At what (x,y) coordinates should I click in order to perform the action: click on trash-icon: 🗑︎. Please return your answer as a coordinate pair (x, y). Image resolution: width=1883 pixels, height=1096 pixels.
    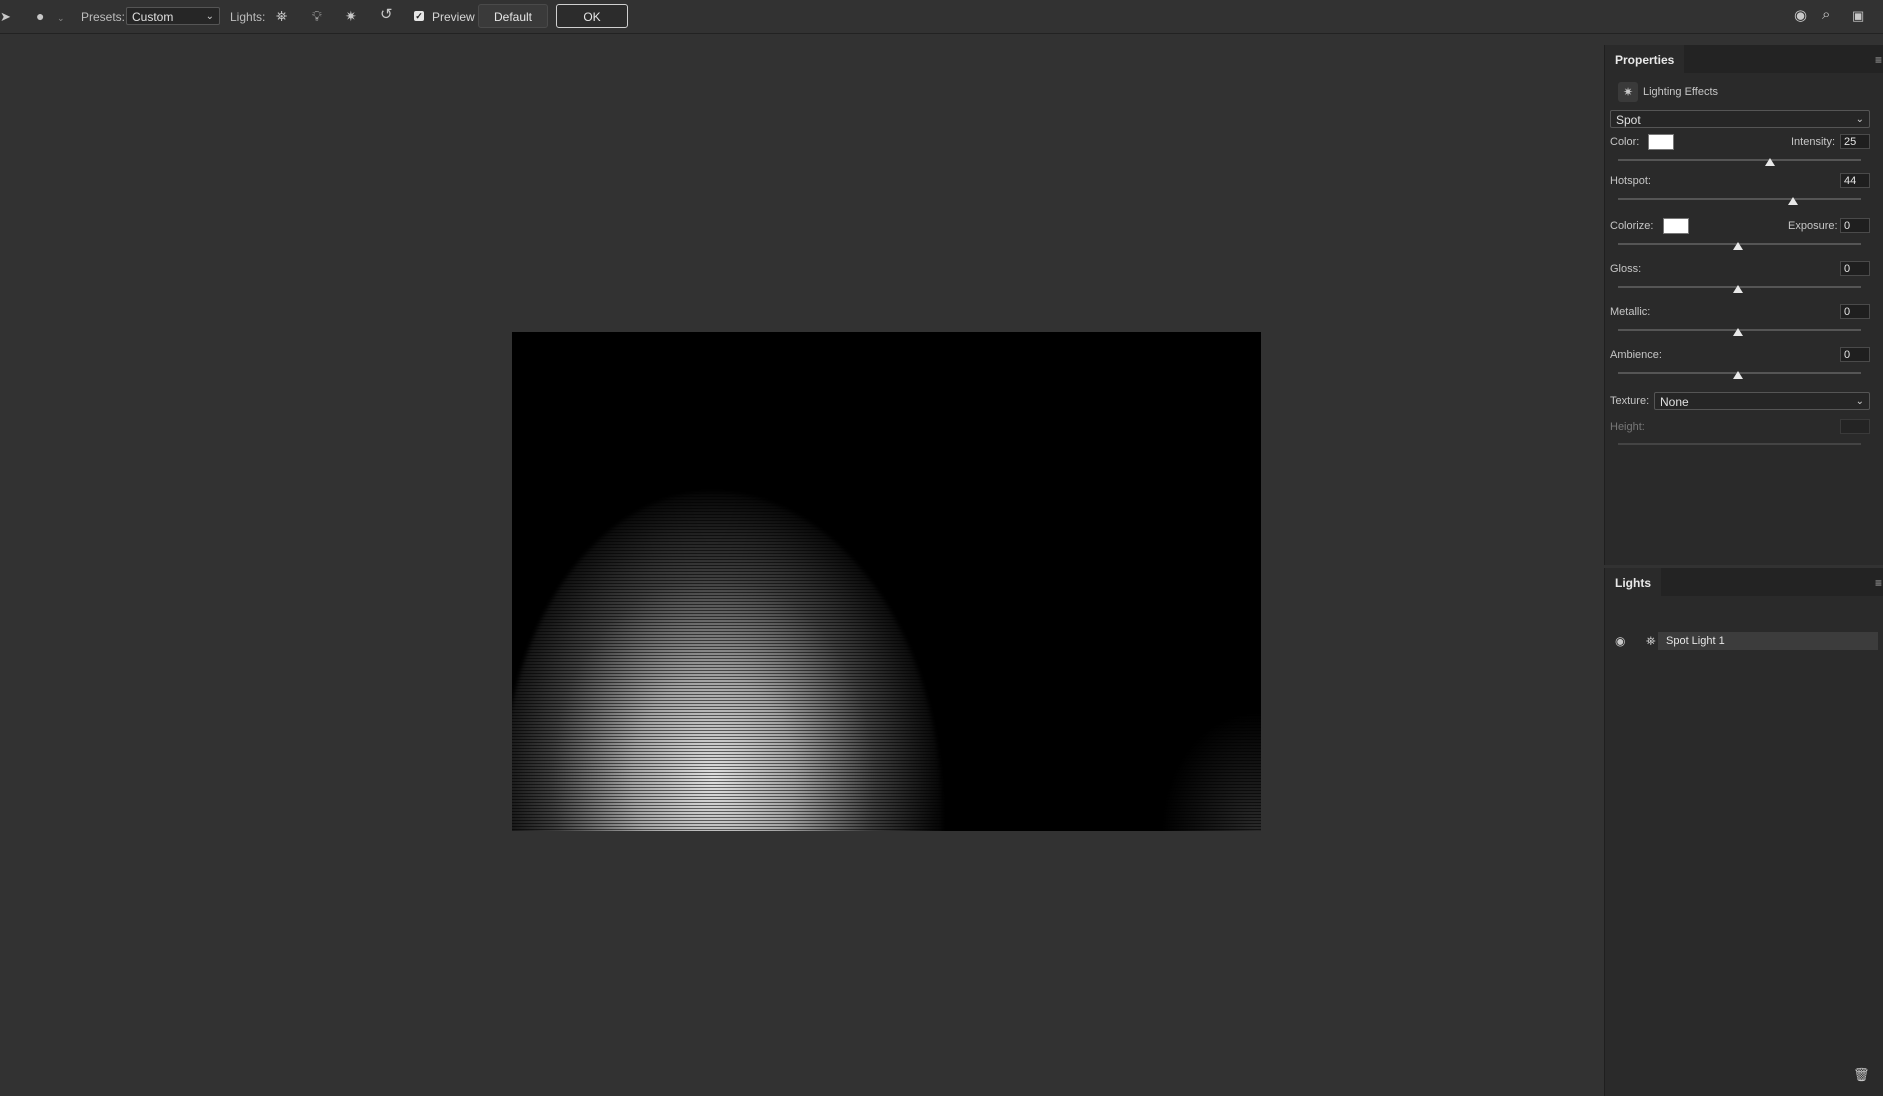
    Looking at the image, I should click on (1861, 1075).